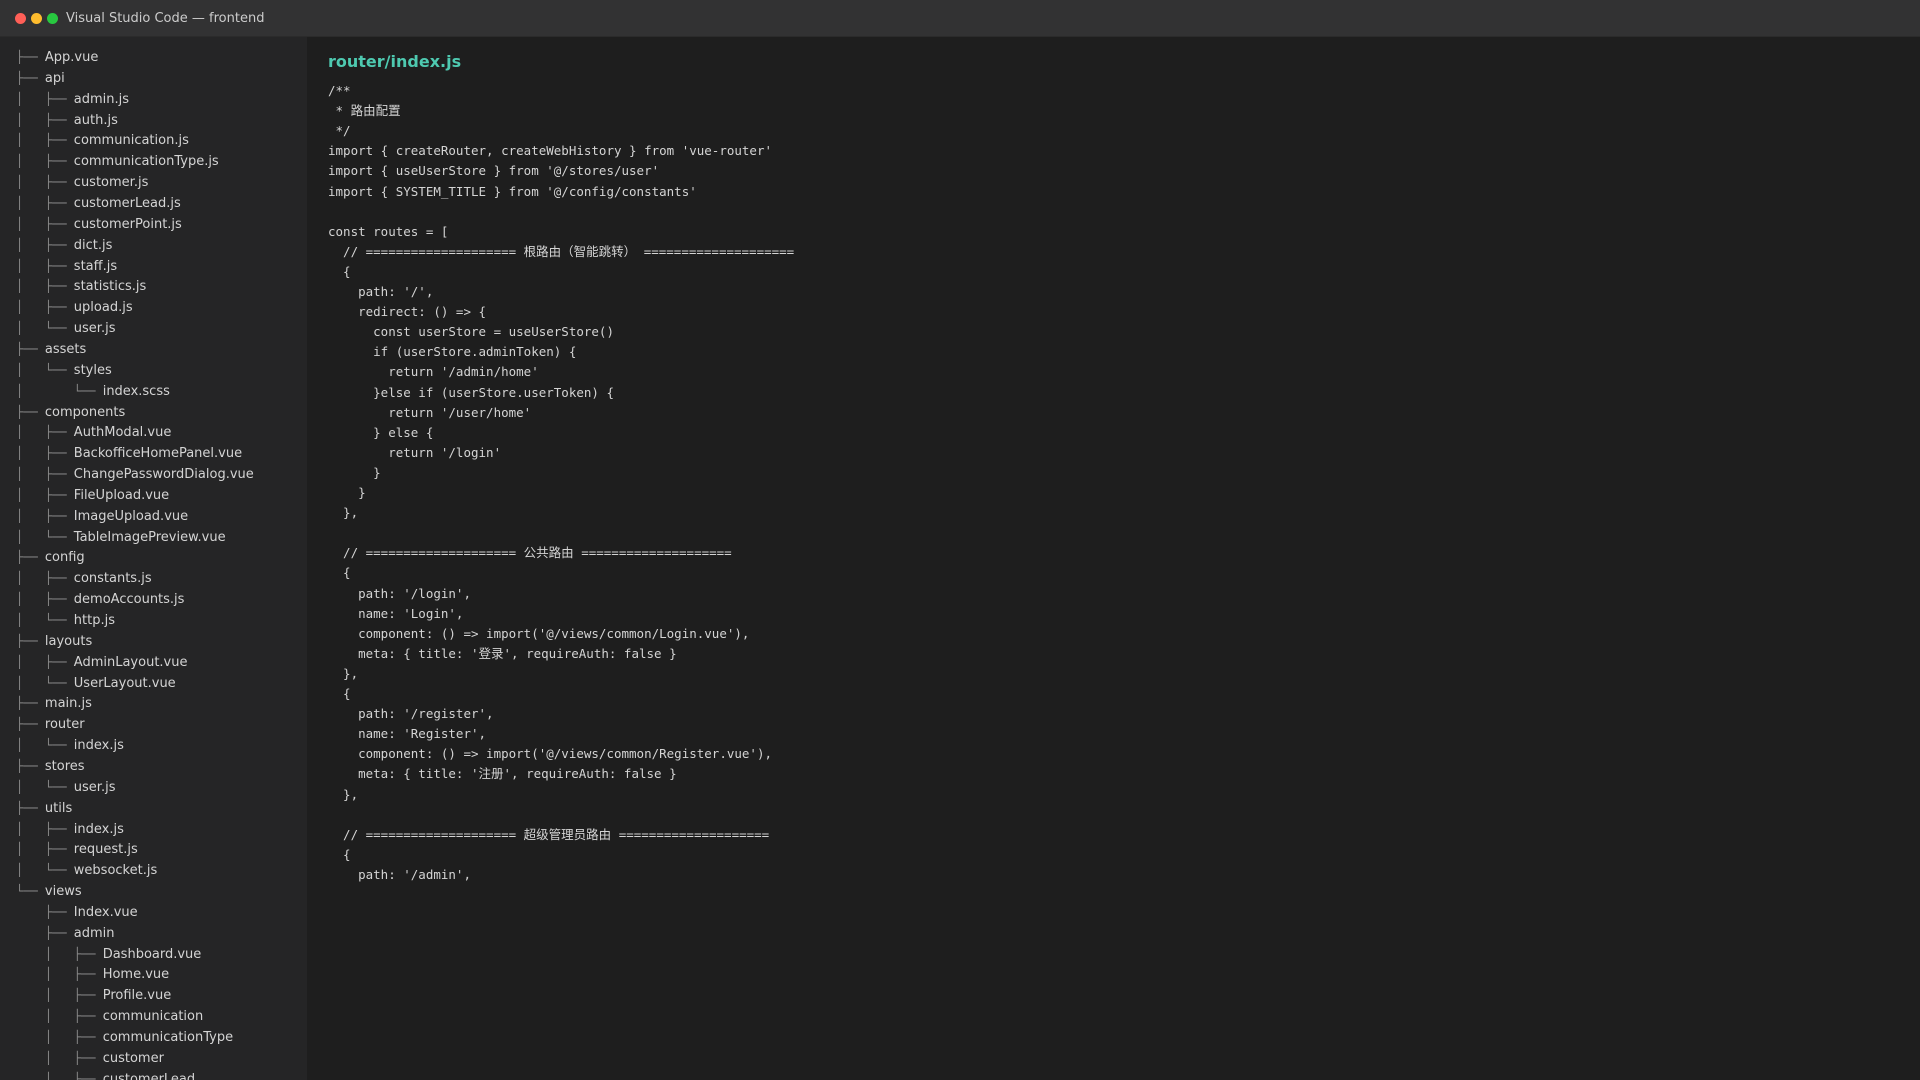  What do you see at coordinates (92, 974) in the screenshot?
I see `tree-item: │ ├── Home.vue` at bounding box center [92, 974].